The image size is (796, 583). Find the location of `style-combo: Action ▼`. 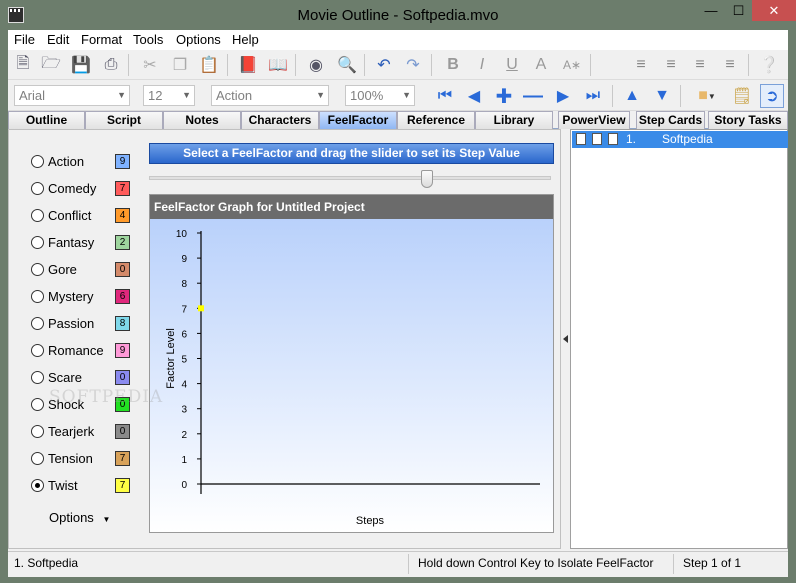

style-combo: Action ▼ is located at coordinates (270, 95).